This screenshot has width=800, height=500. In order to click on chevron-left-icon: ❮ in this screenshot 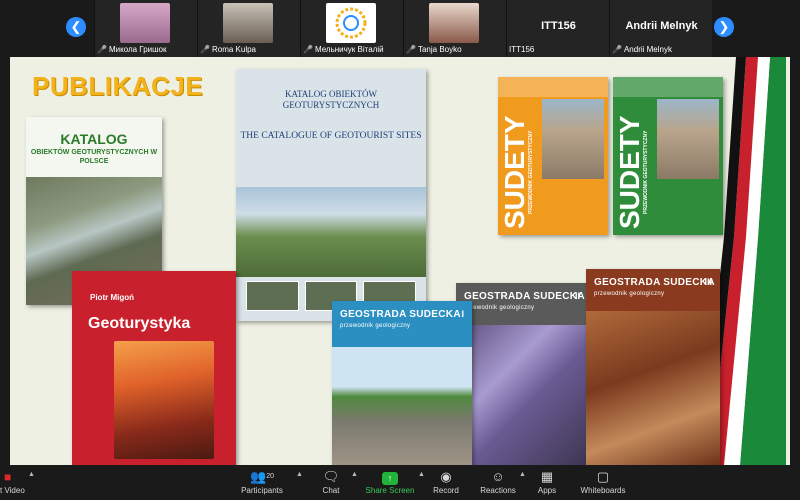, I will do `click(76, 27)`.